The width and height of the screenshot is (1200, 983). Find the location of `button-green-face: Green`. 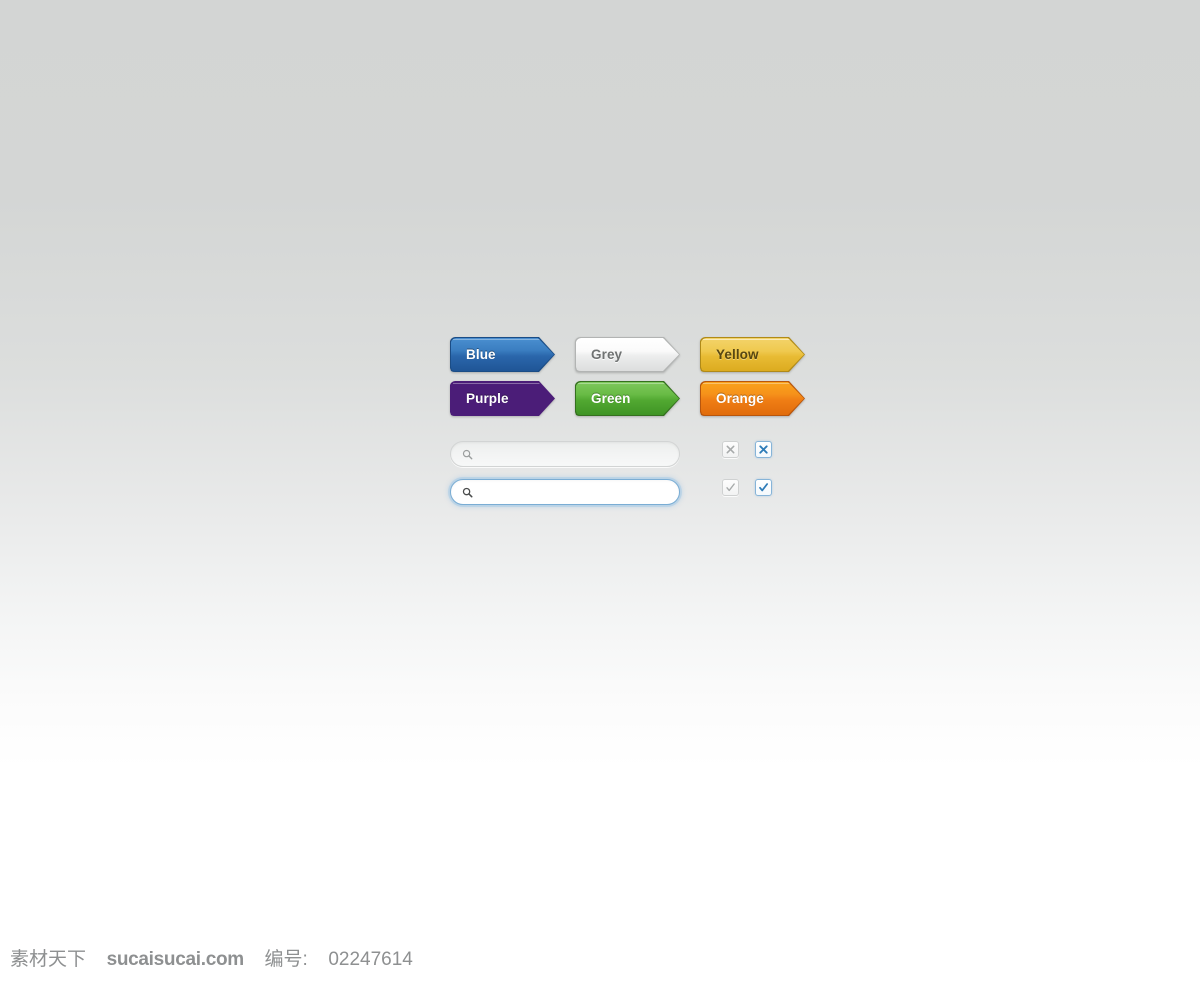

button-green-face: Green is located at coordinates (627, 398).